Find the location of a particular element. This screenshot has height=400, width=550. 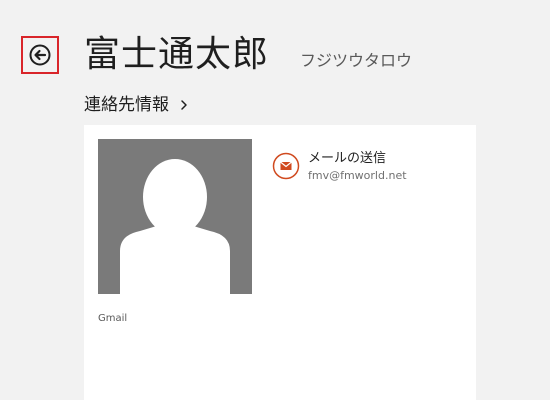

avatar is located at coordinates (175, 216).